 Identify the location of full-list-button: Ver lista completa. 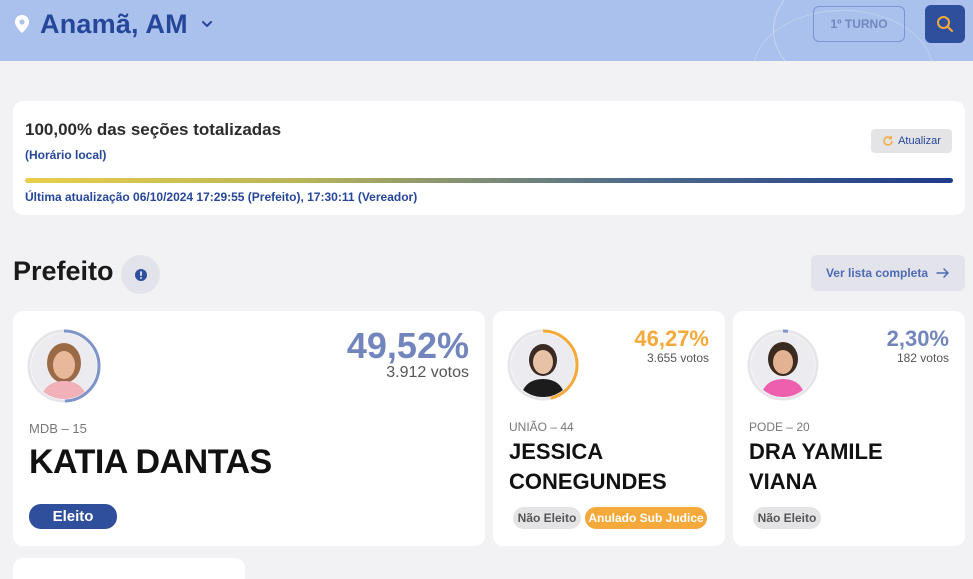
(888, 273).